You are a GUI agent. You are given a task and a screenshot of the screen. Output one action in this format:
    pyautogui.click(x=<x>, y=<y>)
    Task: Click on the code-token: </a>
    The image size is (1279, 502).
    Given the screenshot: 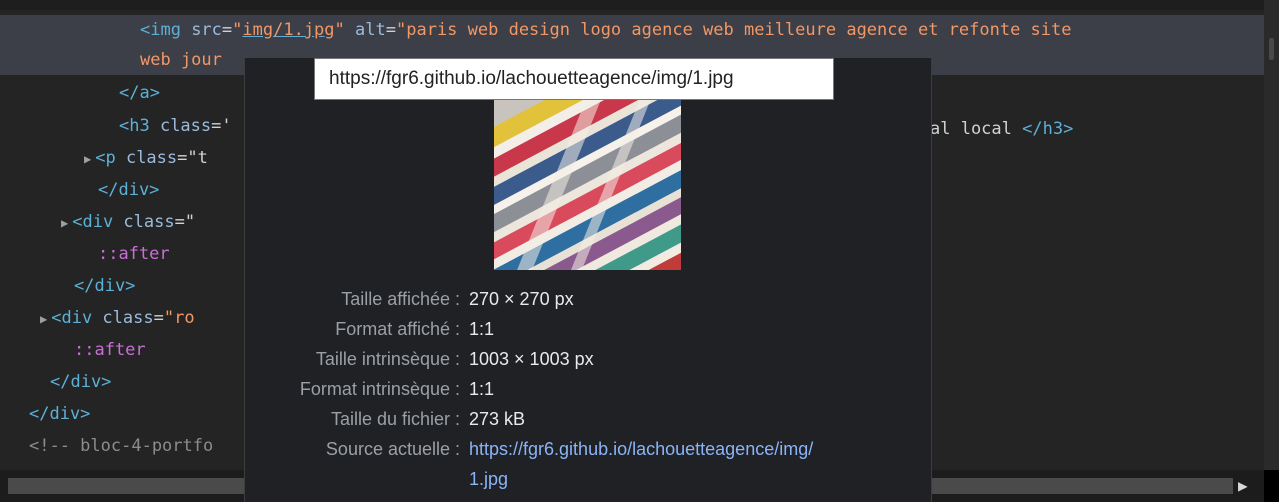 What is the action you would take?
    pyautogui.click(x=139, y=93)
    